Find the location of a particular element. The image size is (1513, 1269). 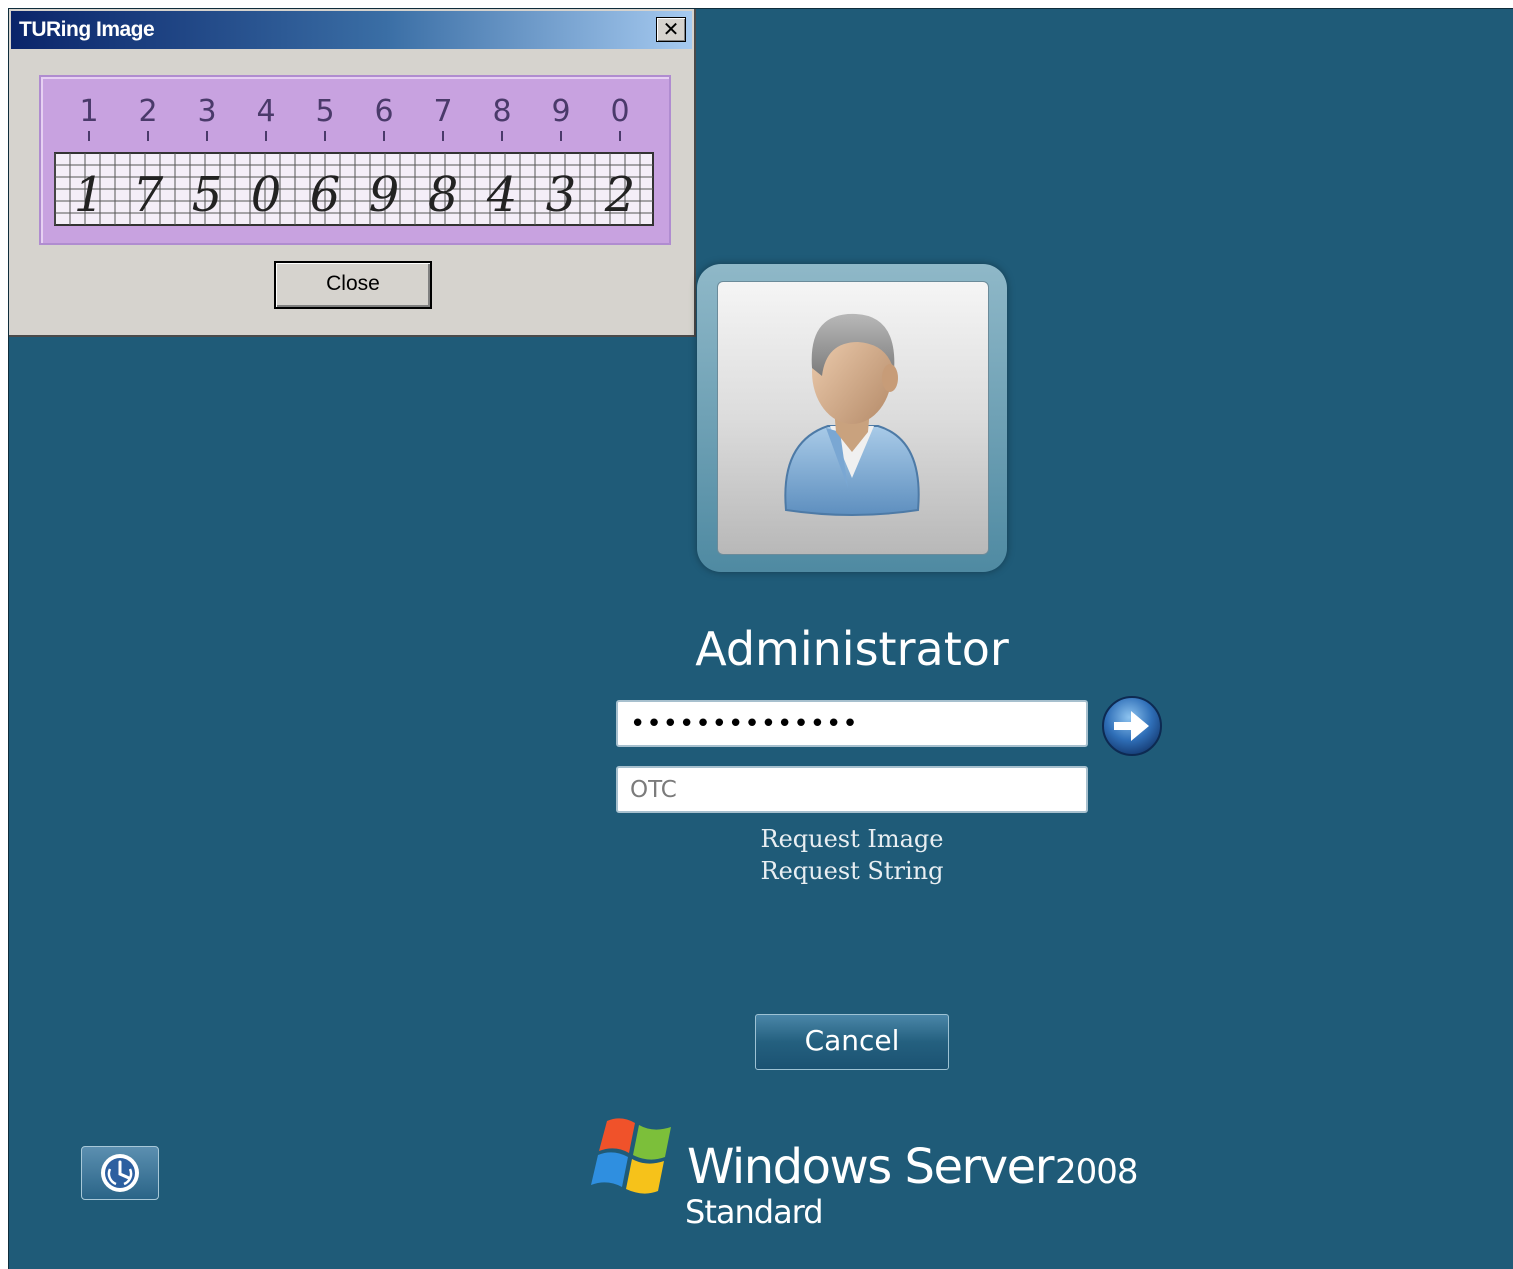

product-version: 2008 is located at coordinates (1096, 1172).